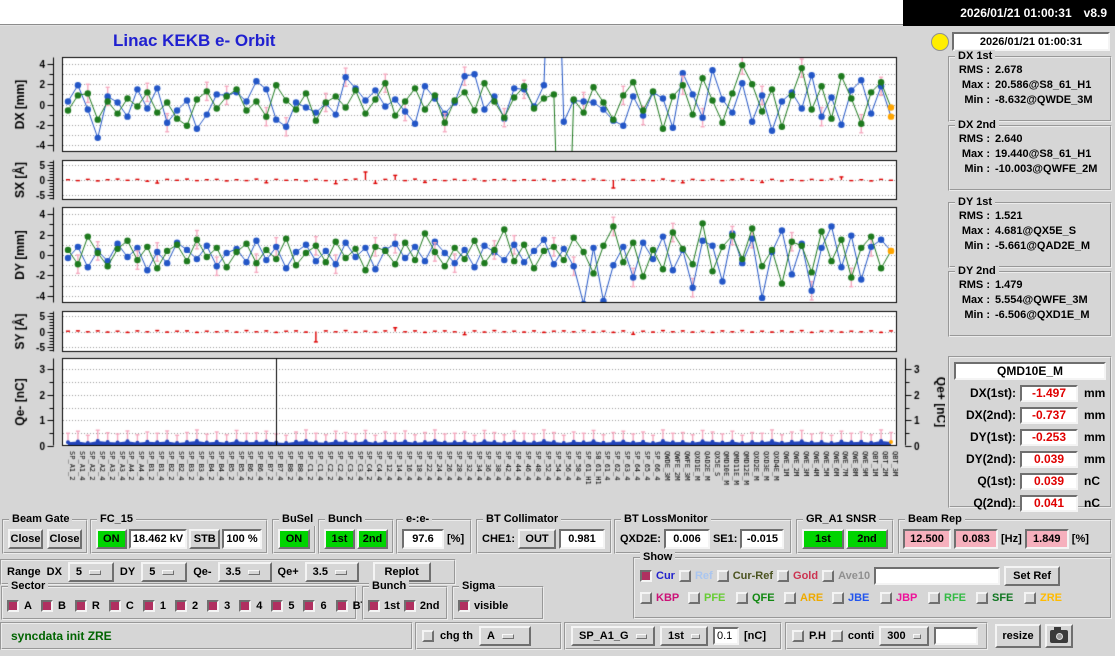  What do you see at coordinates (309, 605) in the screenshot?
I see `sector-6-checkbox` at bounding box center [309, 605].